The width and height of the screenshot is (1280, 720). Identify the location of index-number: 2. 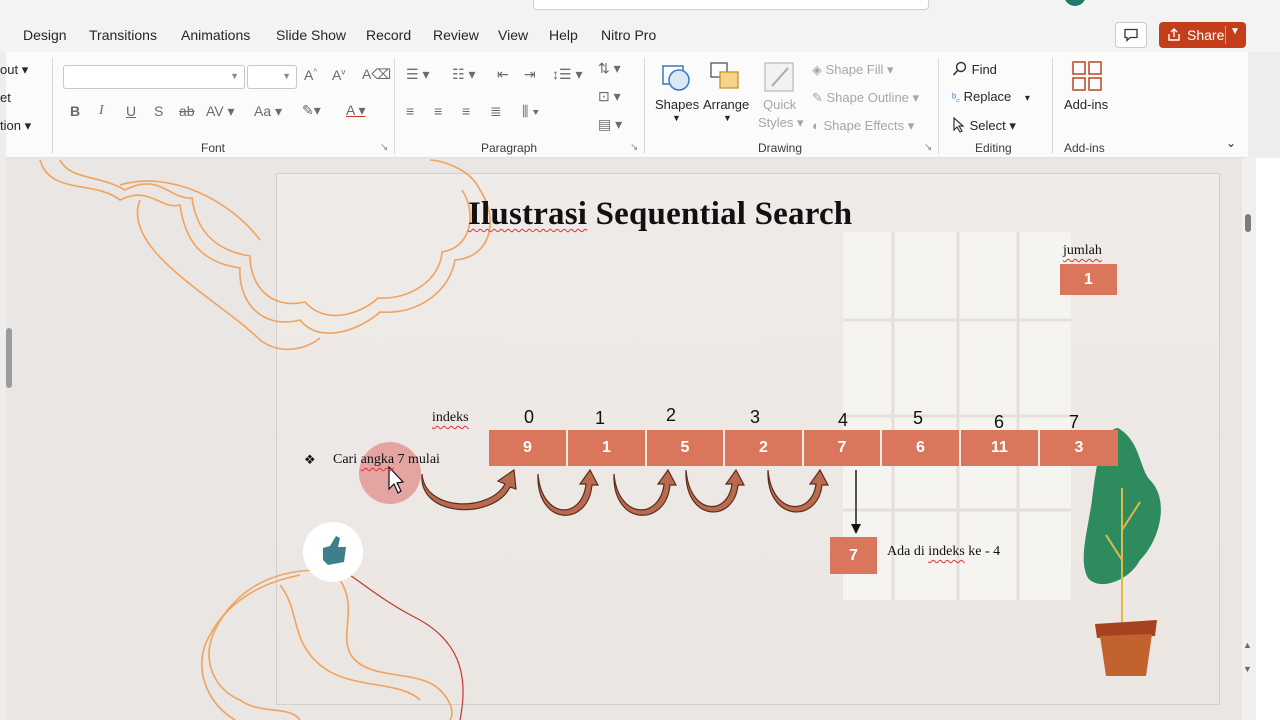
(671, 415).